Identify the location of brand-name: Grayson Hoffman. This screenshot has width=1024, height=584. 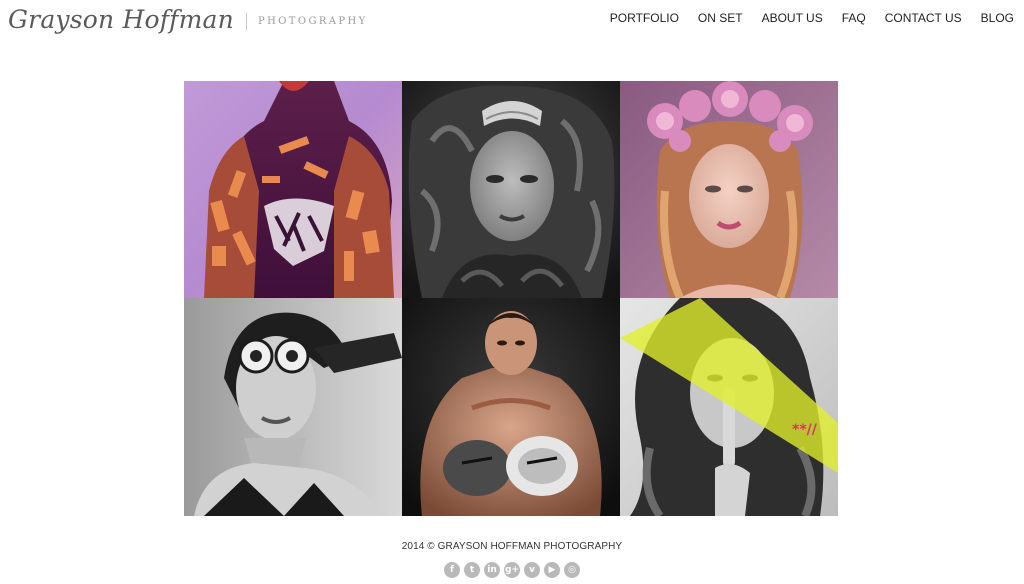
(121, 19).